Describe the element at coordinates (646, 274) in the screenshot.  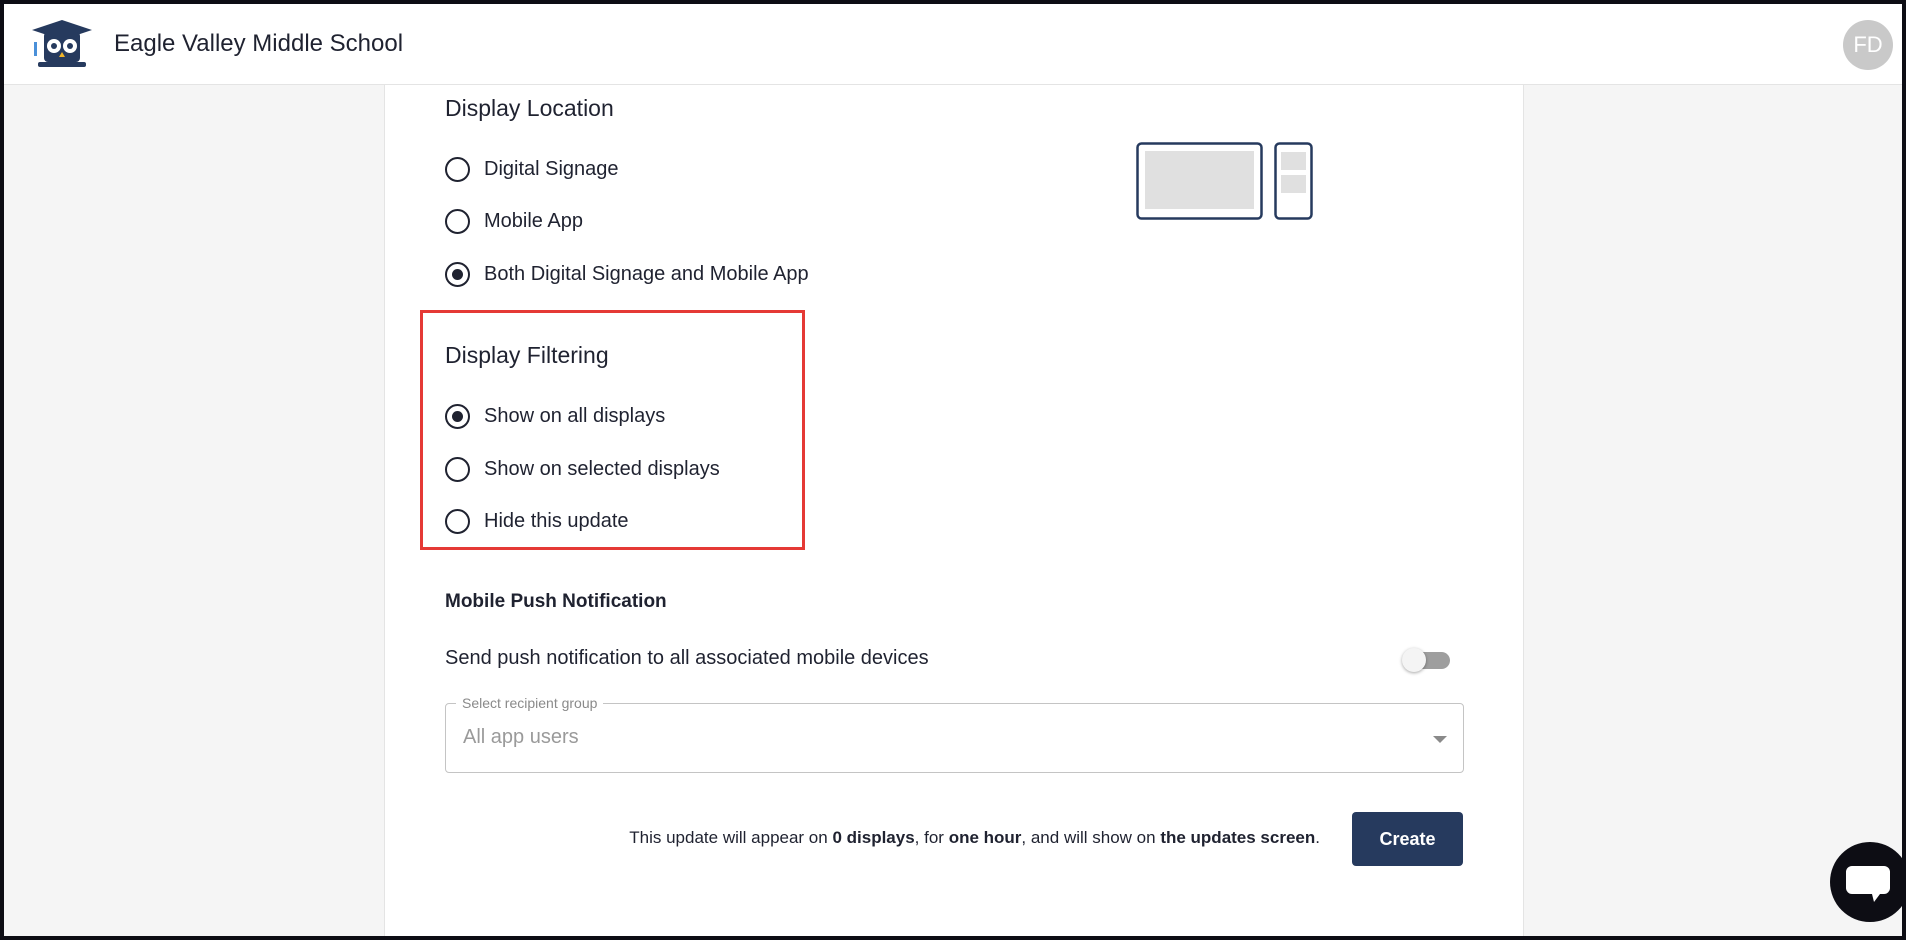
I see `radio-label: Both Digital Signage and Mobile App` at that location.